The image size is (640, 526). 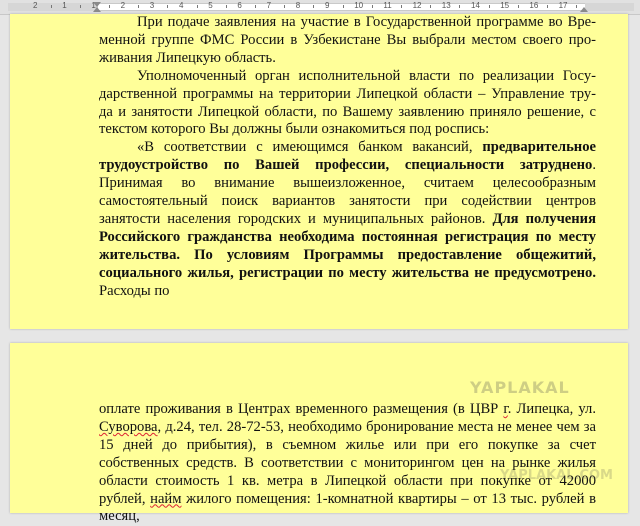 I want to click on ruler-left-margin, so click(x=53, y=7).